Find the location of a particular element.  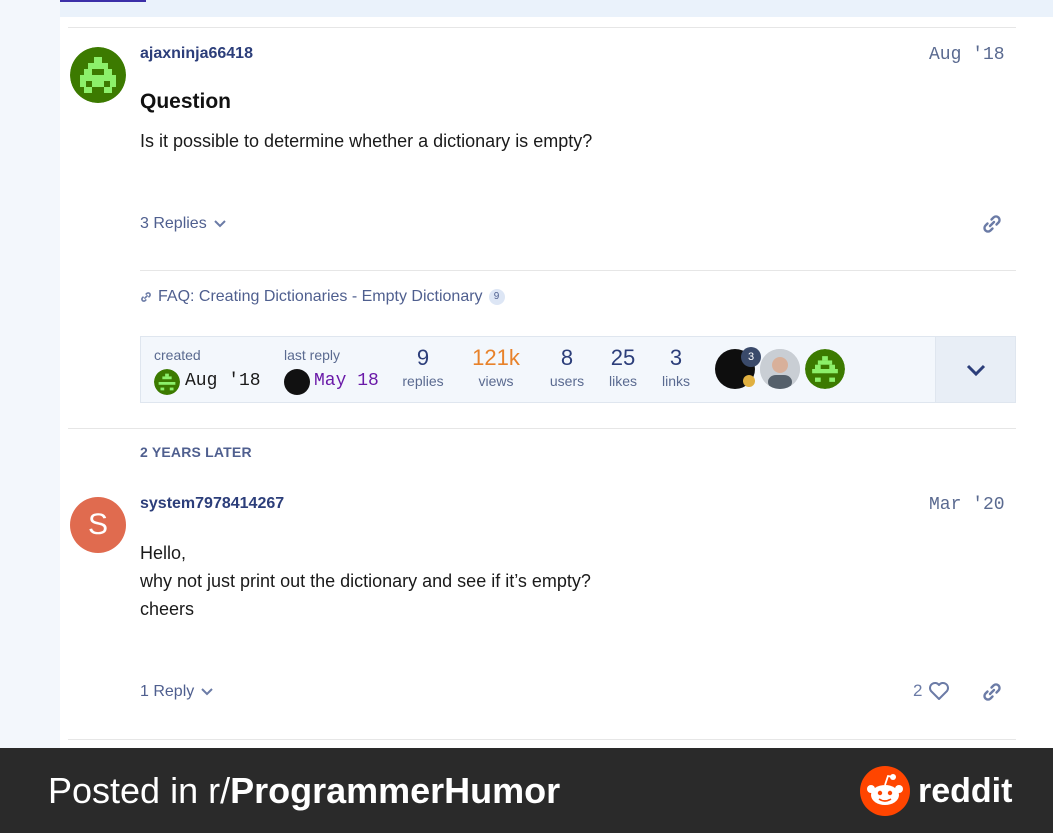

reddit-footer: Posted in r/ProgrammerHumor reddit is located at coordinates (526, 790).